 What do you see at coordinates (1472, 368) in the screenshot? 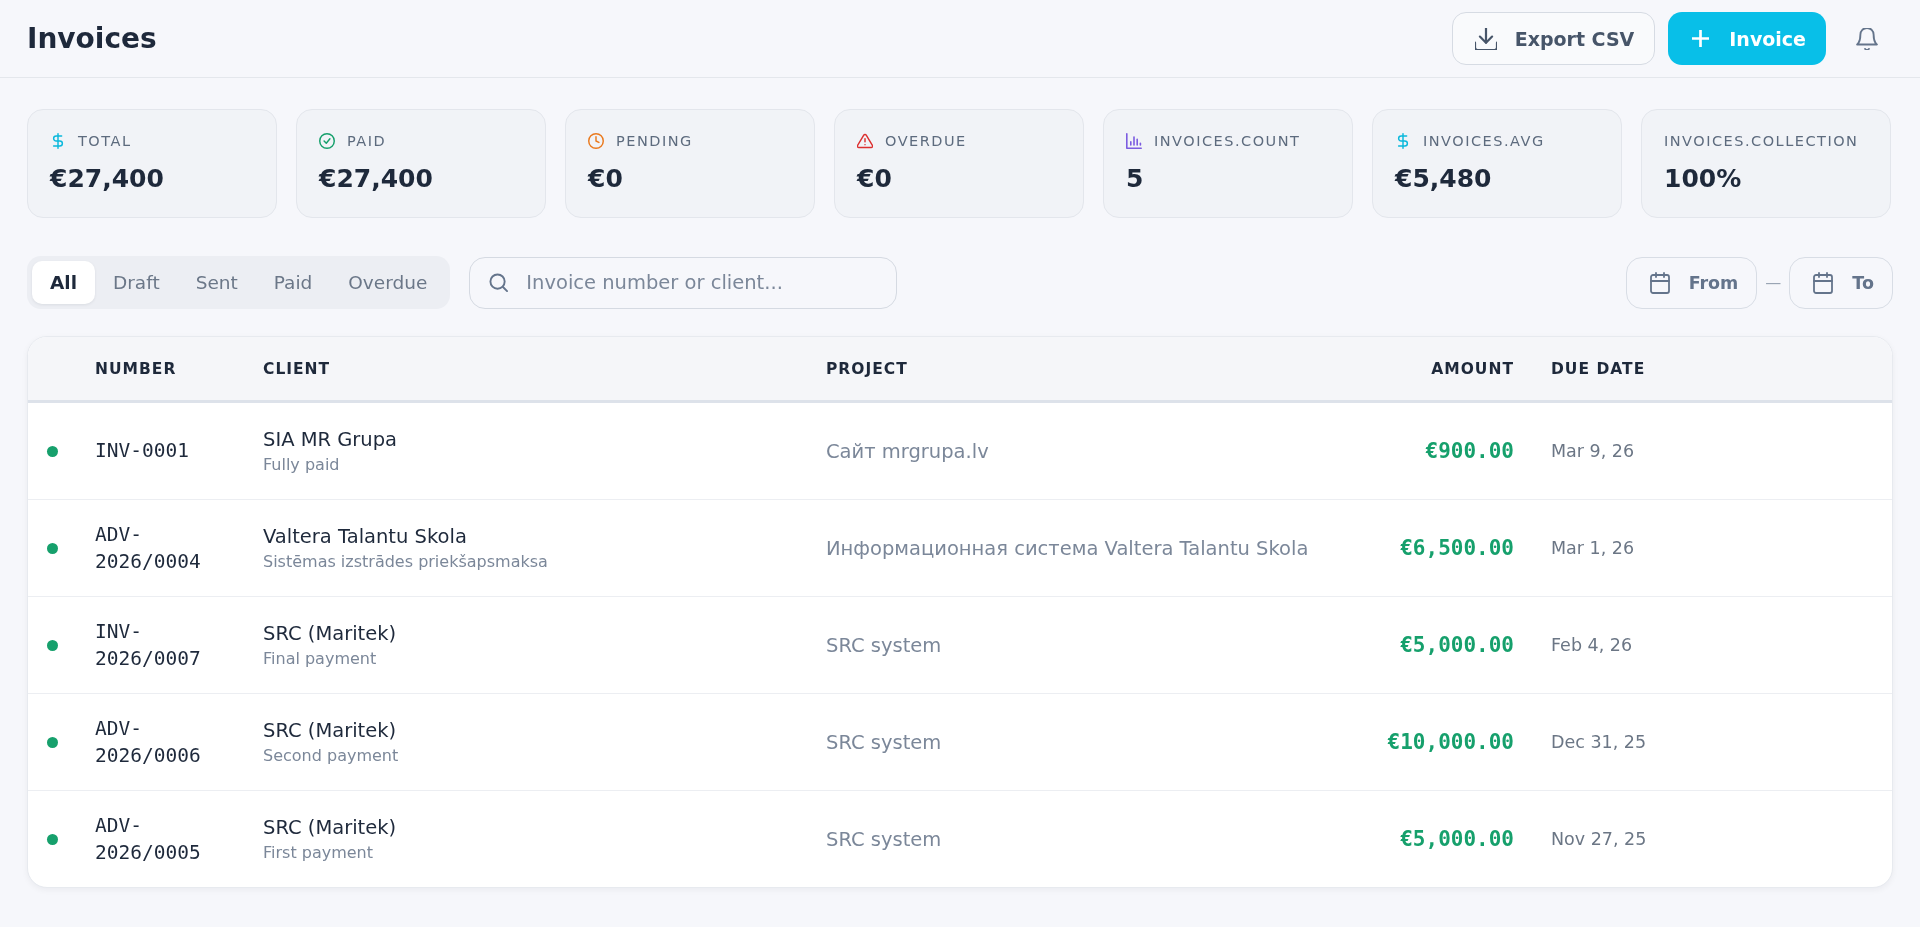
I see `column-header: AMOUNT` at bounding box center [1472, 368].